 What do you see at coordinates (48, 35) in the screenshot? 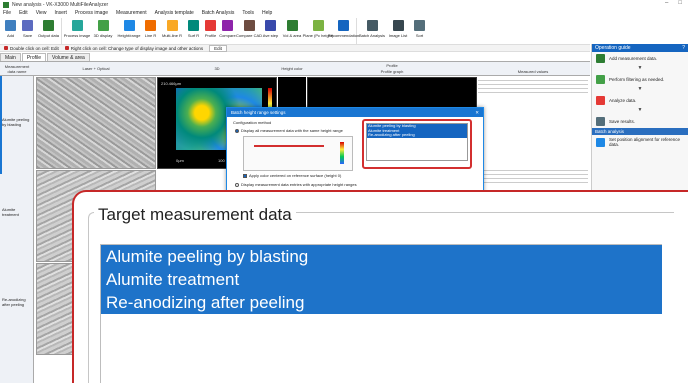
I see `ribbon-label: Output data` at bounding box center [48, 35].